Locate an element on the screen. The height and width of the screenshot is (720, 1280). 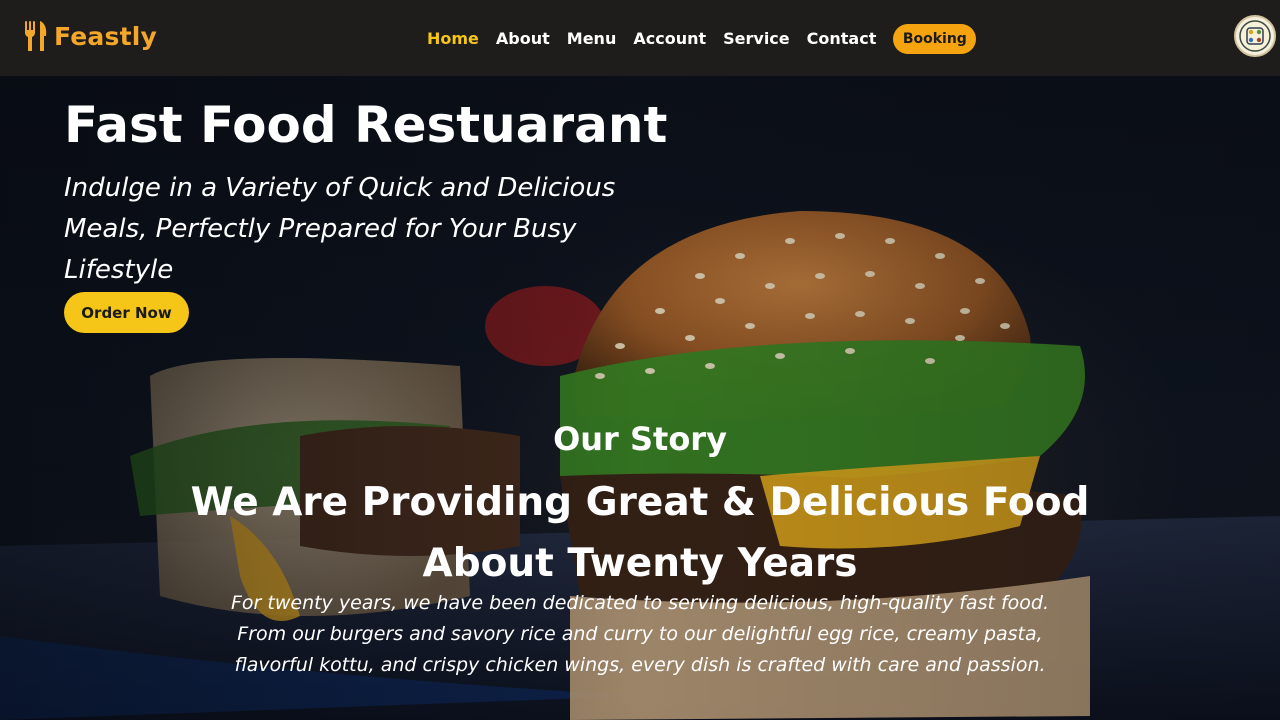
nav-home: Home is located at coordinates (453, 39).